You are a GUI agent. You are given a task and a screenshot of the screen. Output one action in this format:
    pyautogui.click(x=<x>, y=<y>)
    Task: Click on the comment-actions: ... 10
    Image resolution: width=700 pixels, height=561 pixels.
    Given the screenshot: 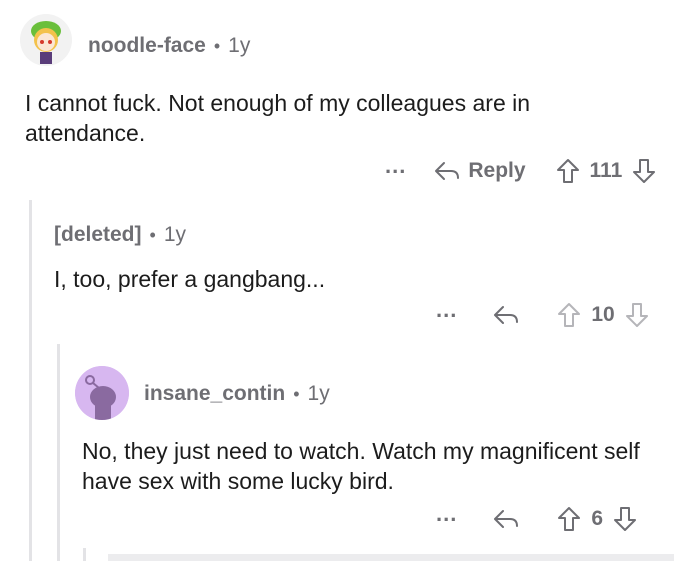 What is the action you would take?
    pyautogui.click(x=542, y=313)
    